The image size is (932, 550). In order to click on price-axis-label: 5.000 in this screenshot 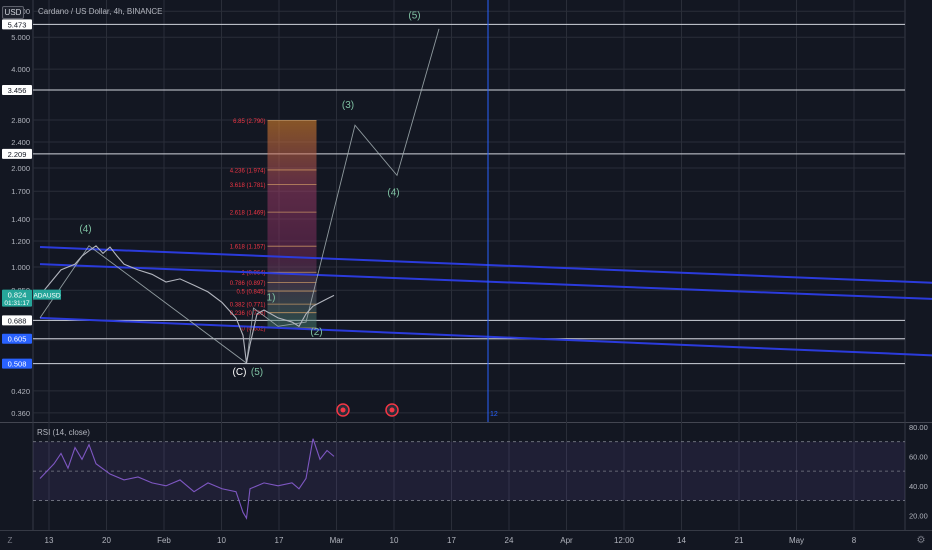, I will do `click(20, 37)`.